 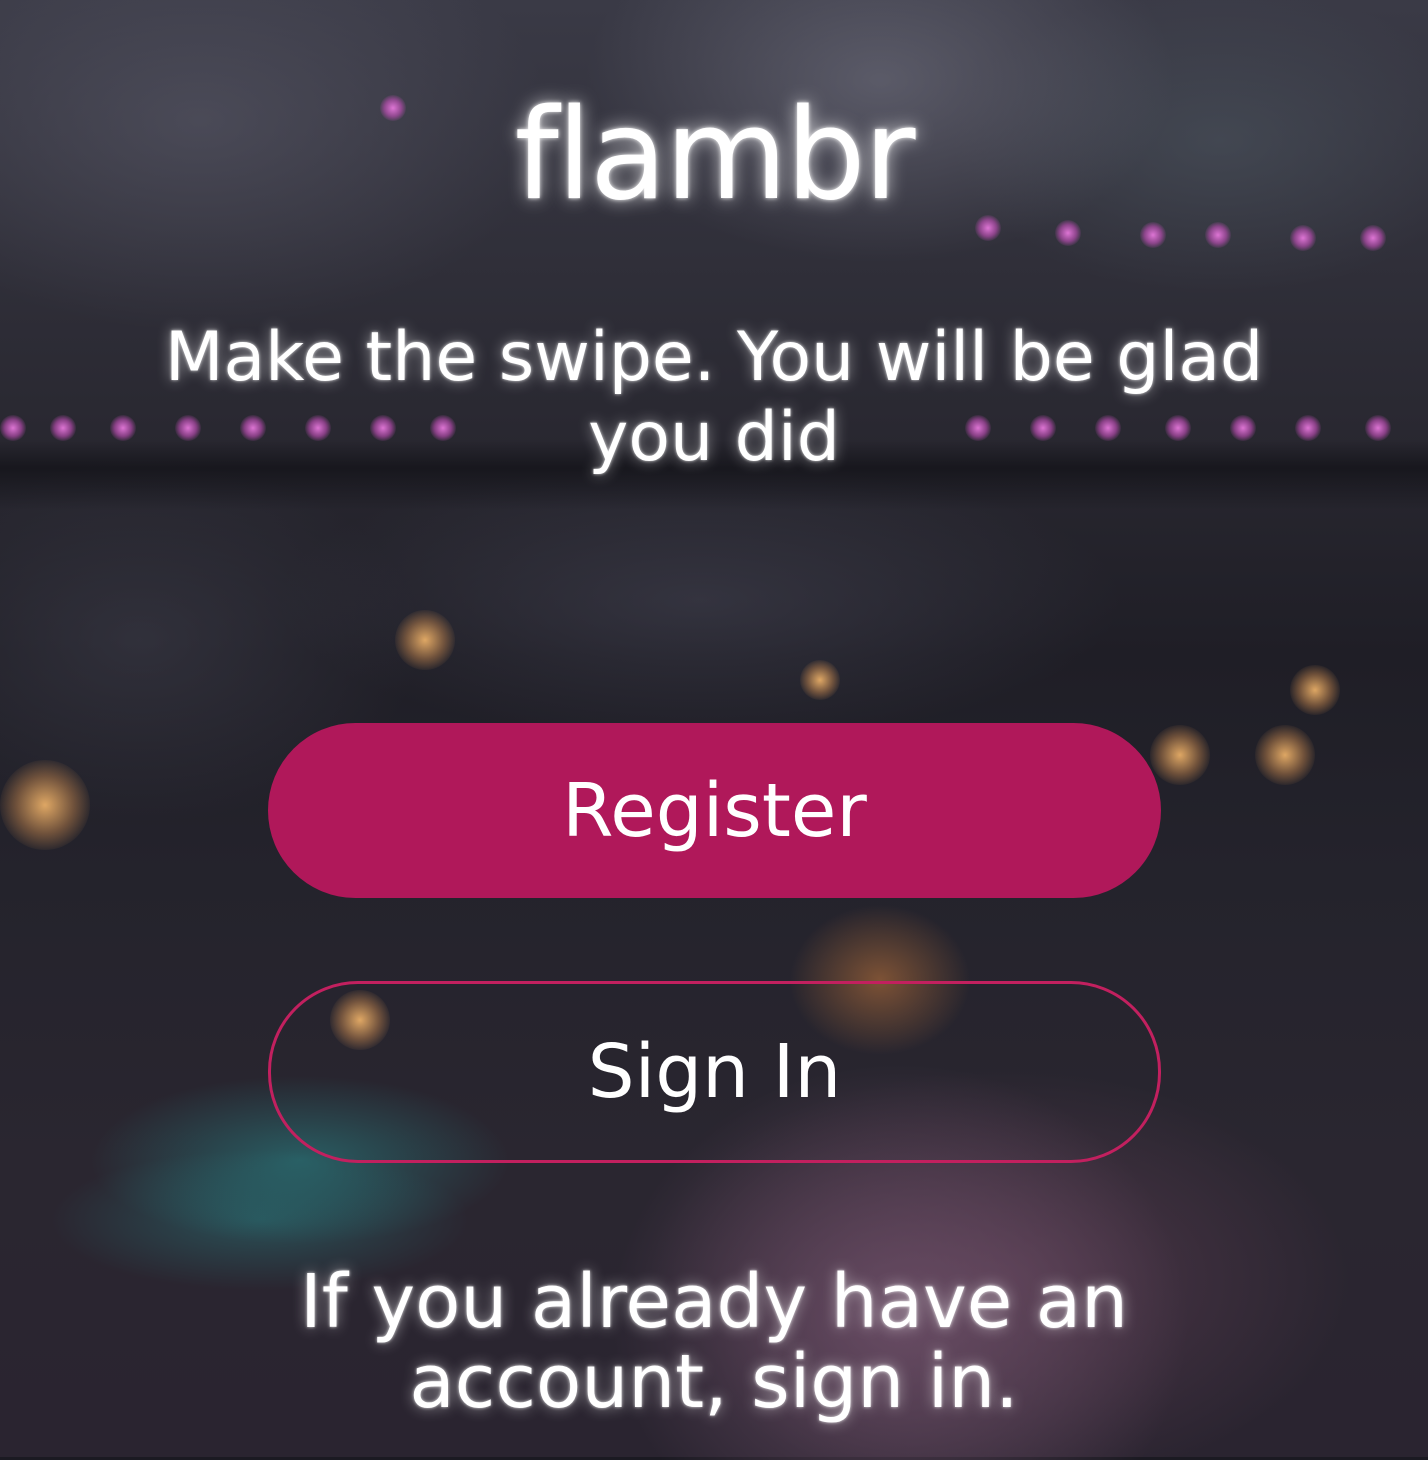 I want to click on sign-in-hint: If you already have an account, sign in., so click(x=714, y=1342).